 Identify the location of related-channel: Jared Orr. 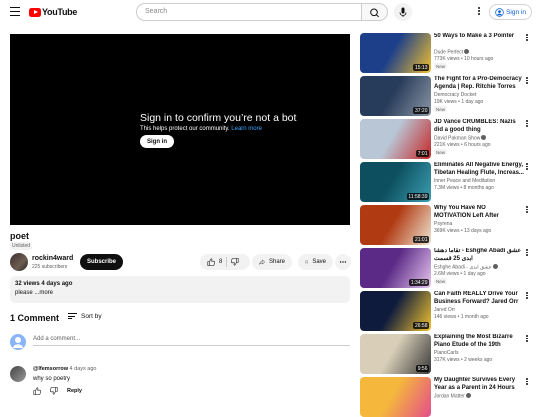
(444, 310).